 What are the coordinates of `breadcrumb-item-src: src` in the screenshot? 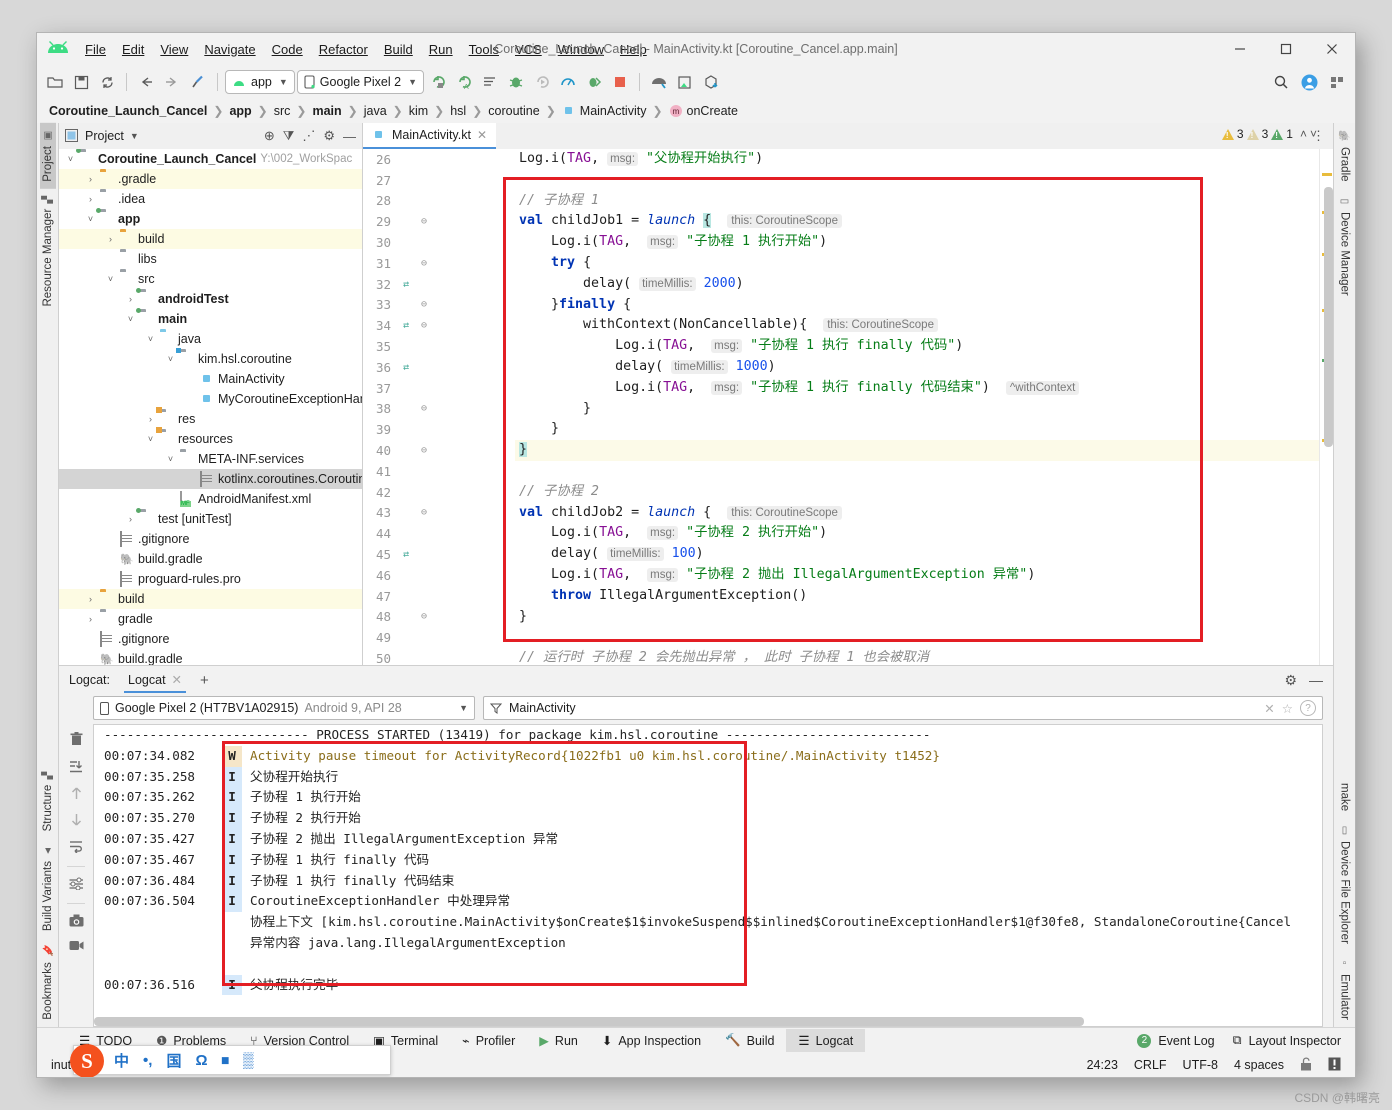 It's located at (282, 111).